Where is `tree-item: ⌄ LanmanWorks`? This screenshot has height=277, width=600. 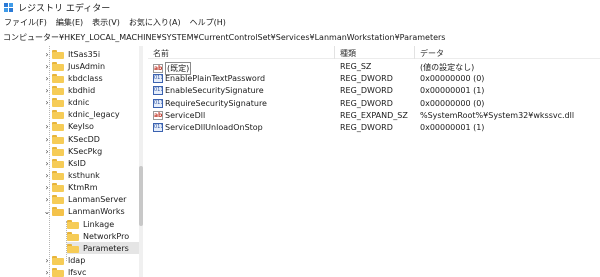
tree-item: ⌄ LanmanWorks is located at coordinates (84, 212).